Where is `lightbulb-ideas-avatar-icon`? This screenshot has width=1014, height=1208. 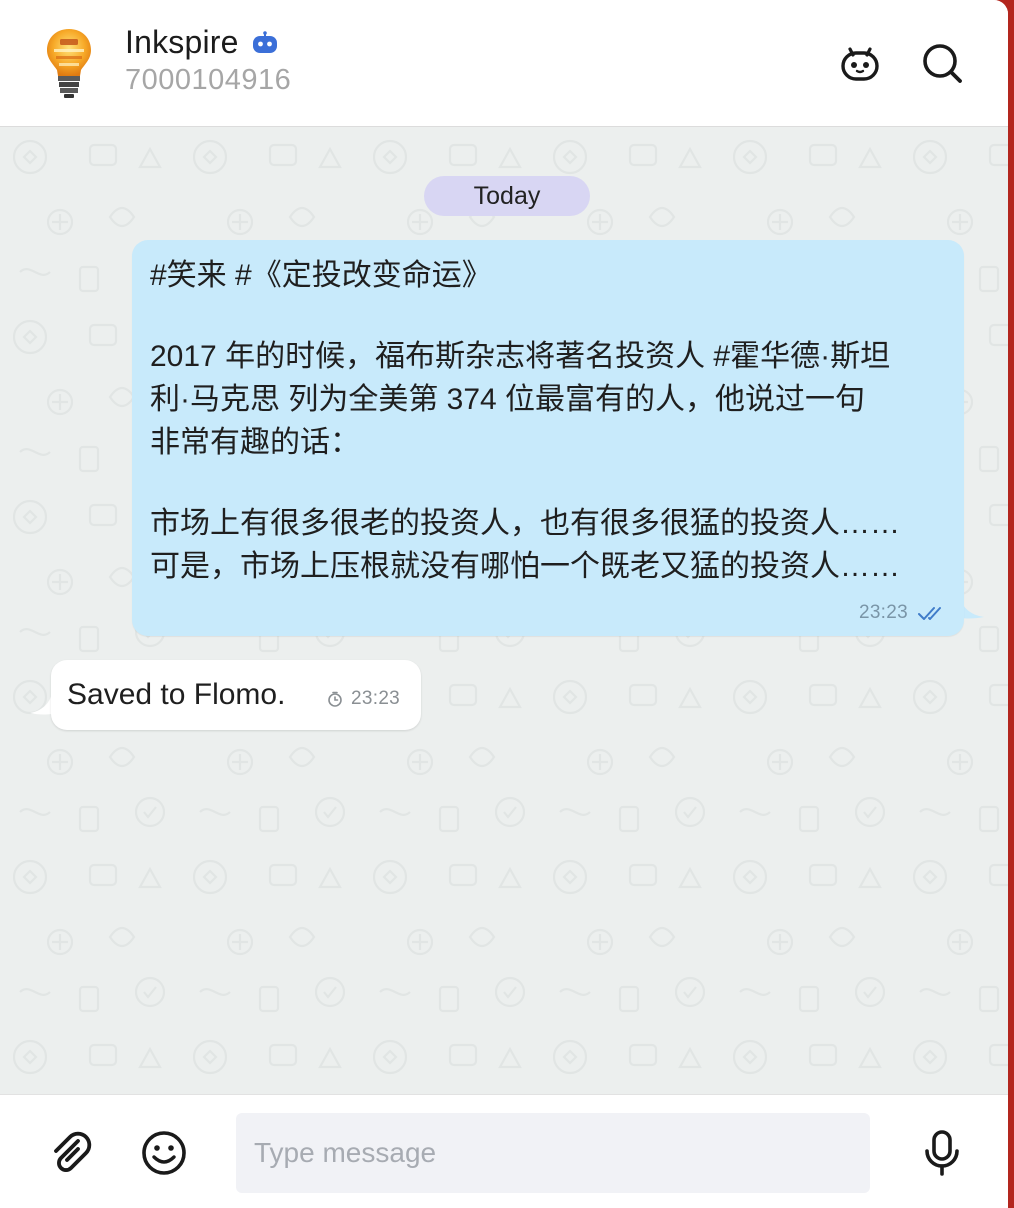 lightbulb-ideas-avatar-icon is located at coordinates (69, 63).